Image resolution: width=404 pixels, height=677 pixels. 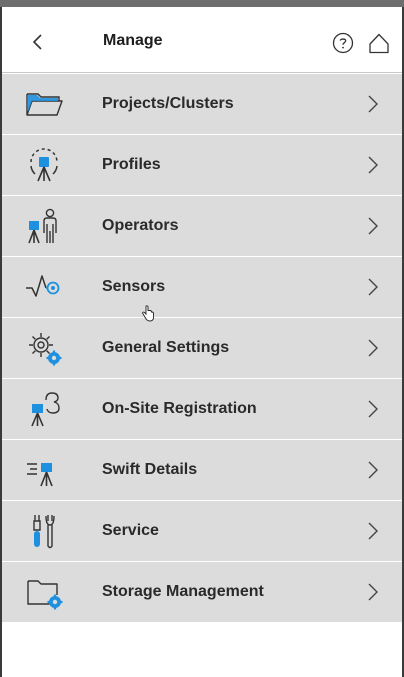 I want to click on menu-item-projects-clusters: Projects/Clusters, so click(x=202, y=104).